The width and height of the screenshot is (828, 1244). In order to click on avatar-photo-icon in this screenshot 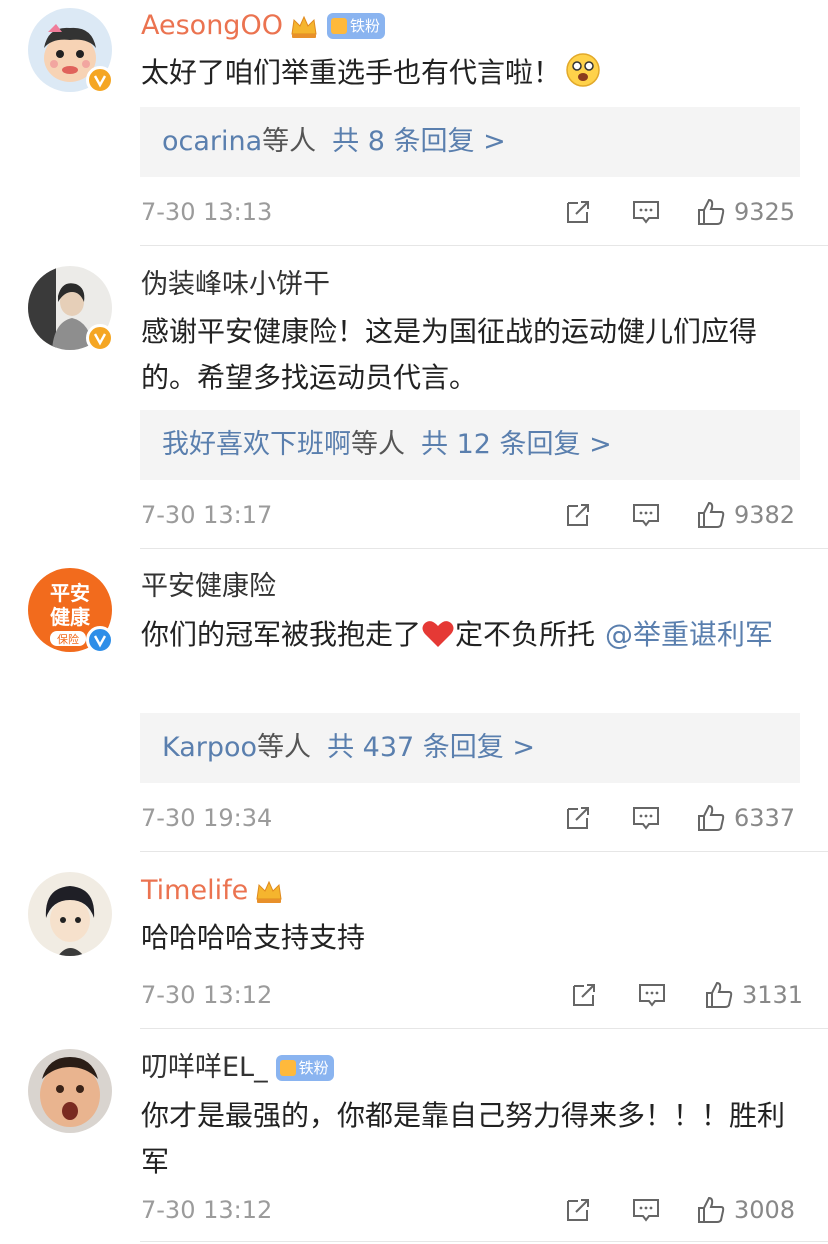, I will do `click(70, 1091)`.